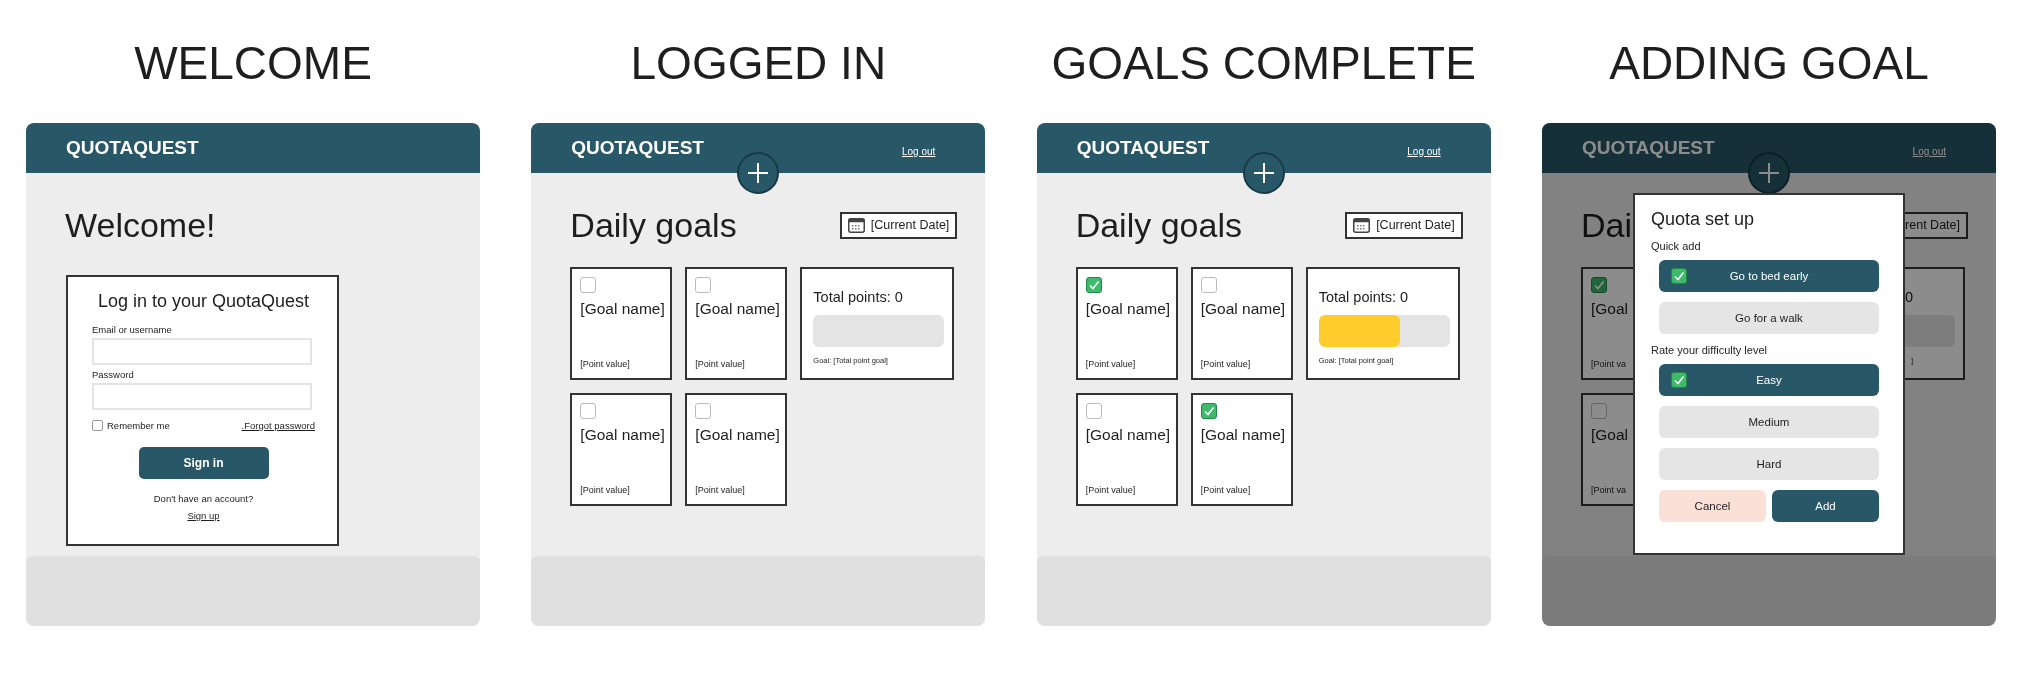  Describe the element at coordinates (1606, 225) in the screenshot. I see `page-heading: Dai` at that location.